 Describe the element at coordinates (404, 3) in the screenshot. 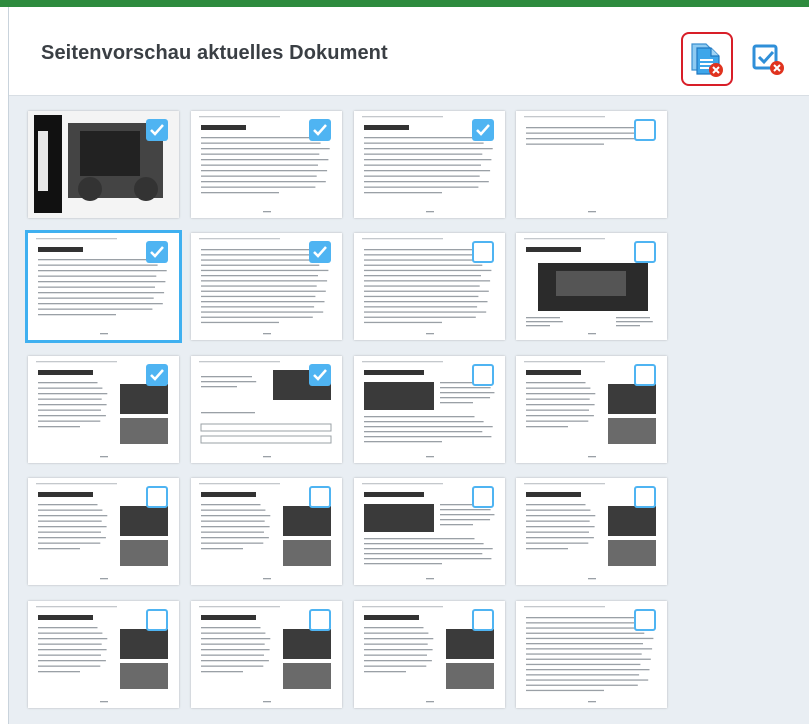

I see `top-accent-bar` at that location.